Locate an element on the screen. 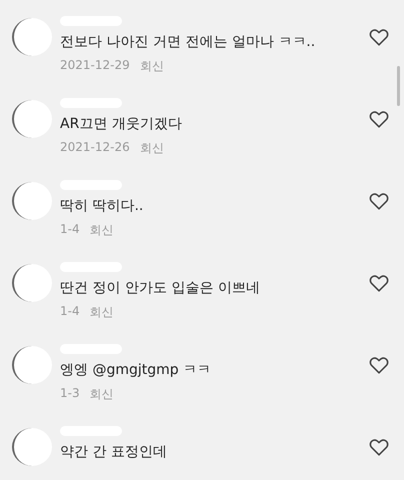 This screenshot has height=480, width=404. comment-date: 2021-12-29 is located at coordinates (95, 66).